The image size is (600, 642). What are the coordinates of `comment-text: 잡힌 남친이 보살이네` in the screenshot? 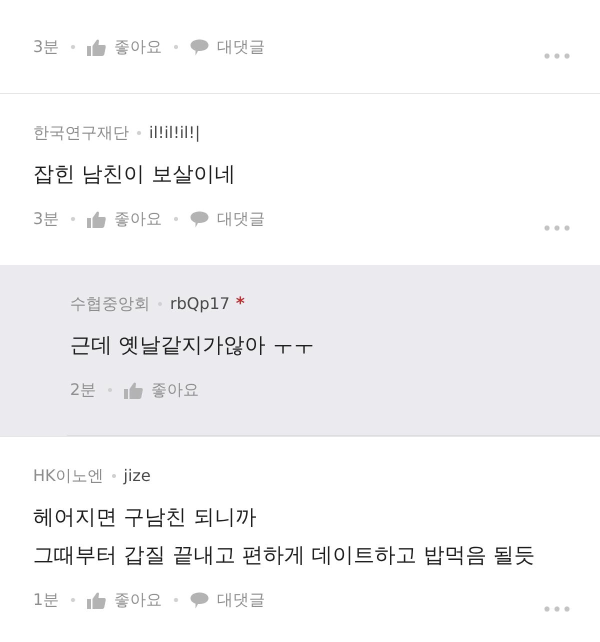 It's located at (134, 174).